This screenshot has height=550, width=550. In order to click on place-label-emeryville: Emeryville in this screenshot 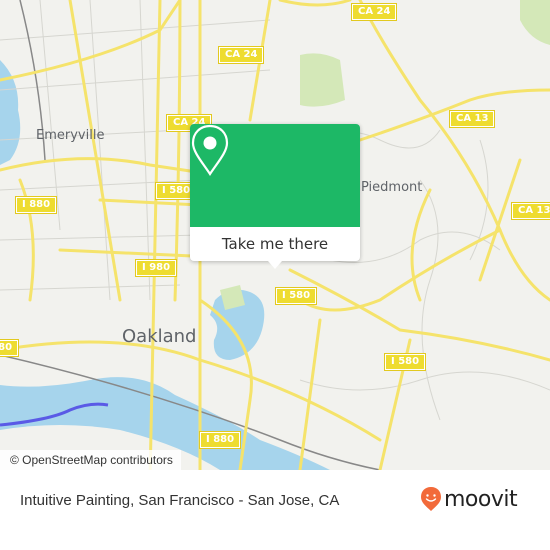, I will do `click(70, 135)`.